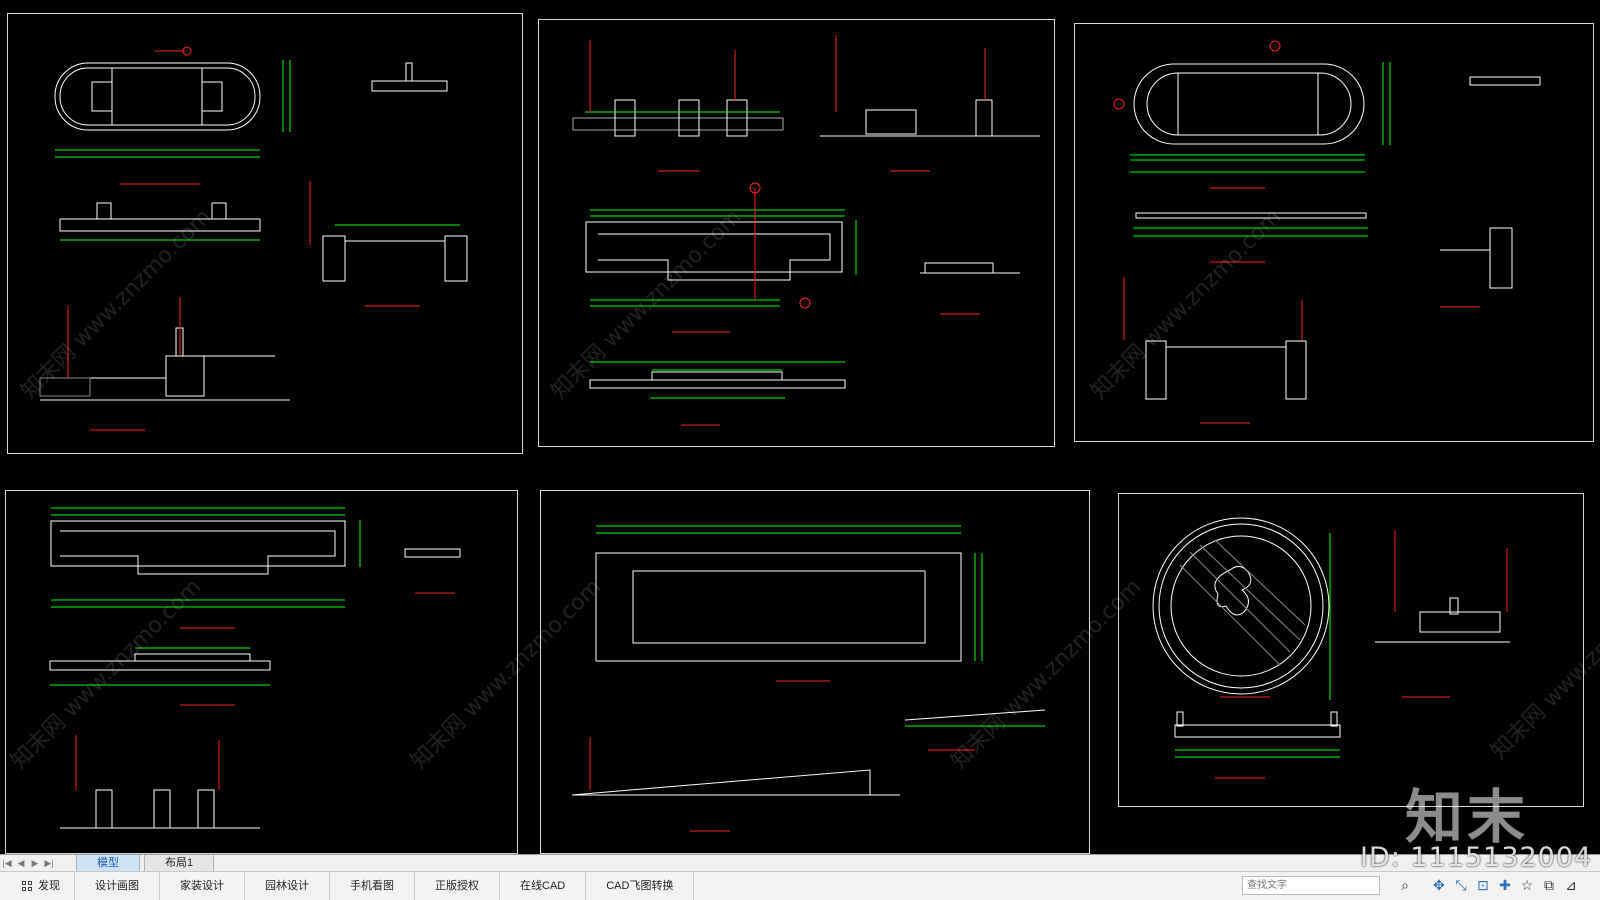  Describe the element at coordinates (1461, 885) in the screenshot. I see `pan-icon: ⤡` at that location.